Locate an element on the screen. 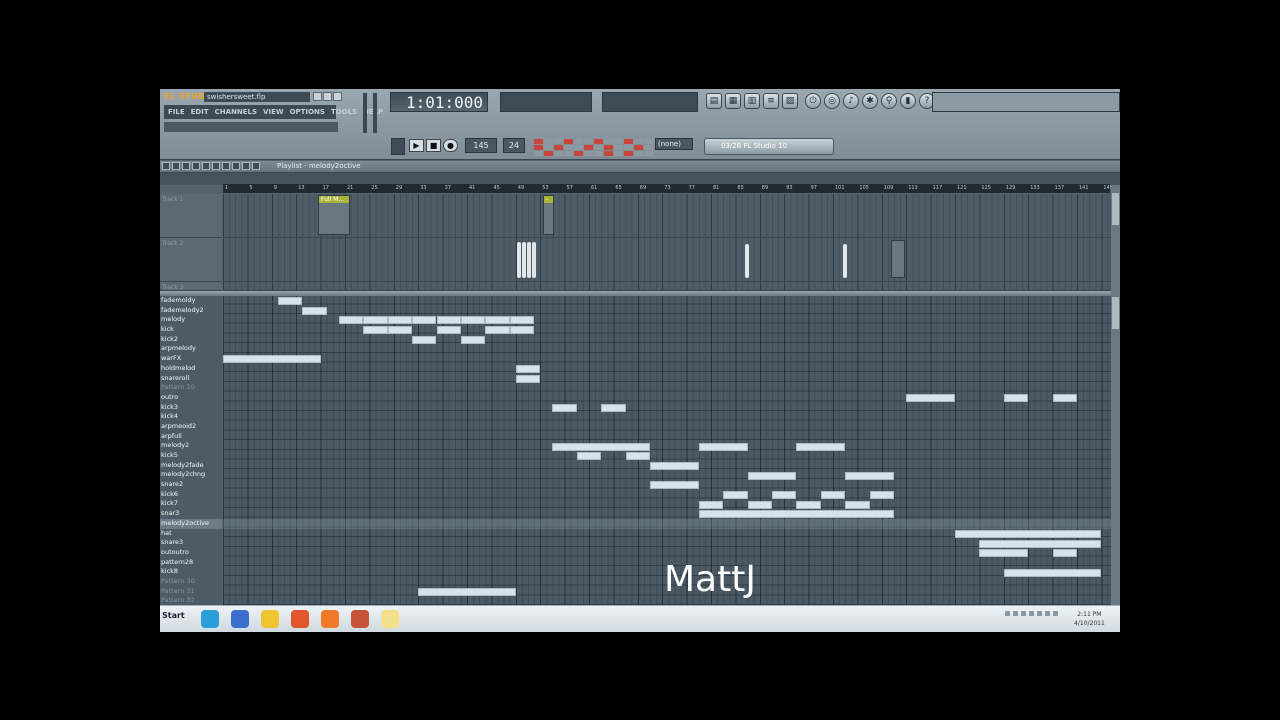 This screenshot has height=720, width=1280. vertical-scrollbar is located at coordinates (1115, 395).